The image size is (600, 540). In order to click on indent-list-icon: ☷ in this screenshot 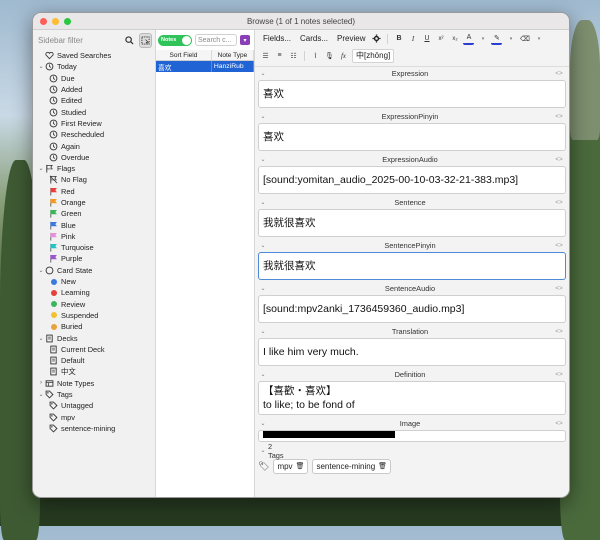, I will do `click(293, 55)`.